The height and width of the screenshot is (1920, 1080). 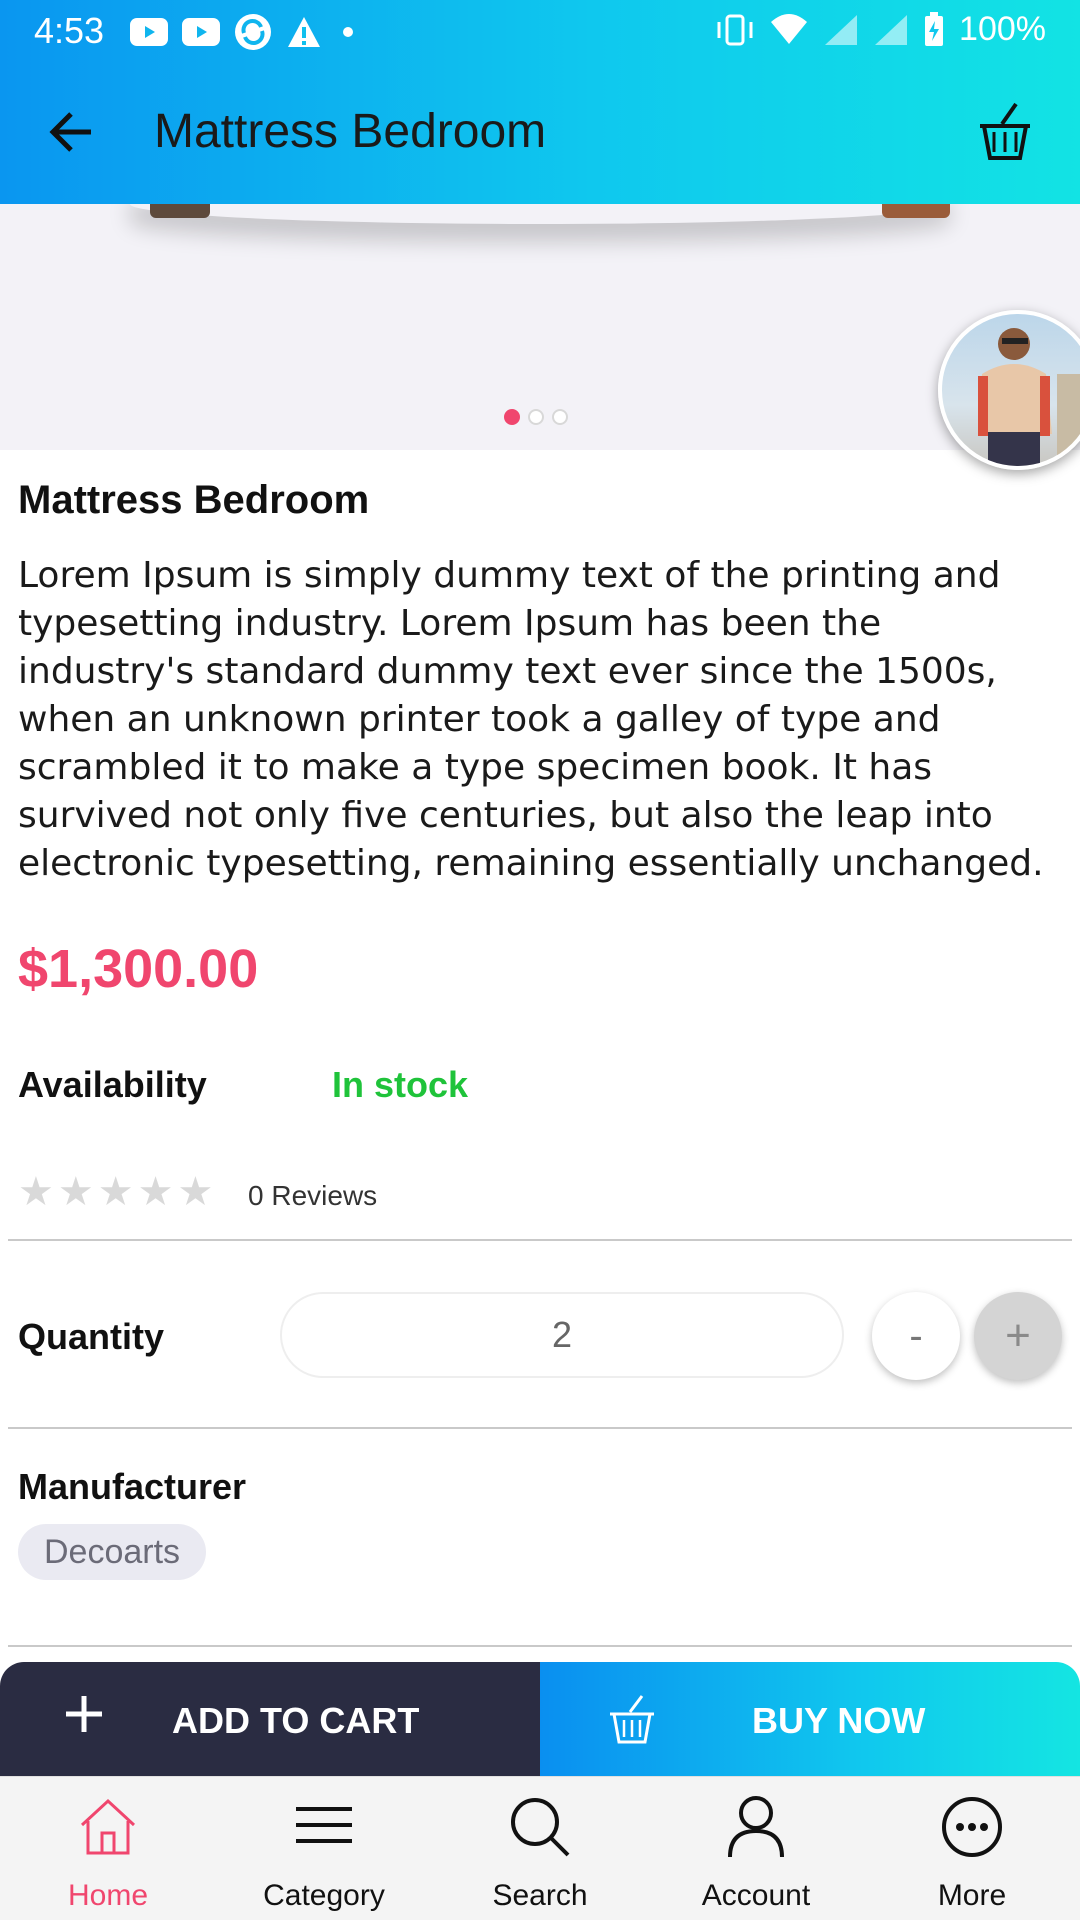 I want to click on back-button, so click(x=71, y=132).